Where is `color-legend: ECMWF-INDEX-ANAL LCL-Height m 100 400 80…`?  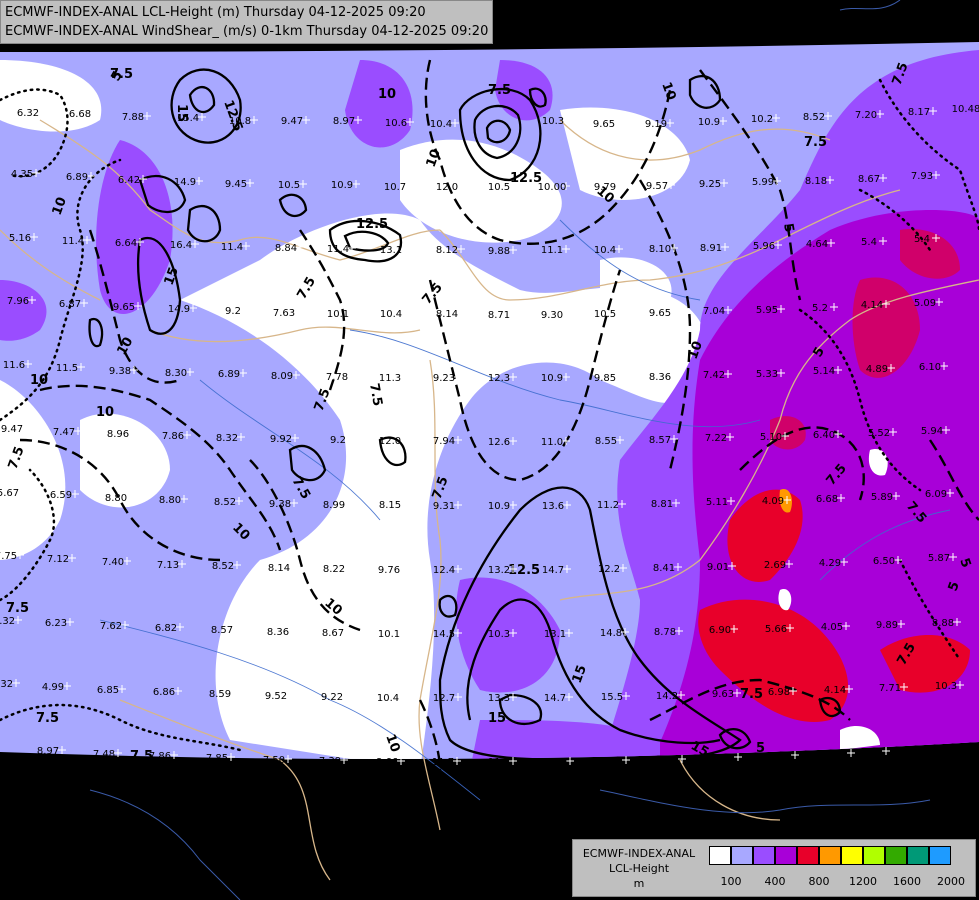 color-legend: ECMWF-INDEX-ANAL LCL-Height m 100 400 80… is located at coordinates (774, 868).